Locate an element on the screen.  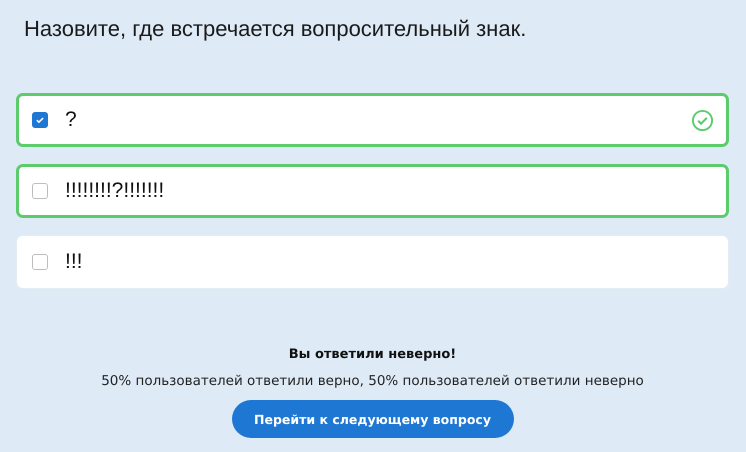
next-question-button: Перейти к следующему вопросу is located at coordinates (373, 419).